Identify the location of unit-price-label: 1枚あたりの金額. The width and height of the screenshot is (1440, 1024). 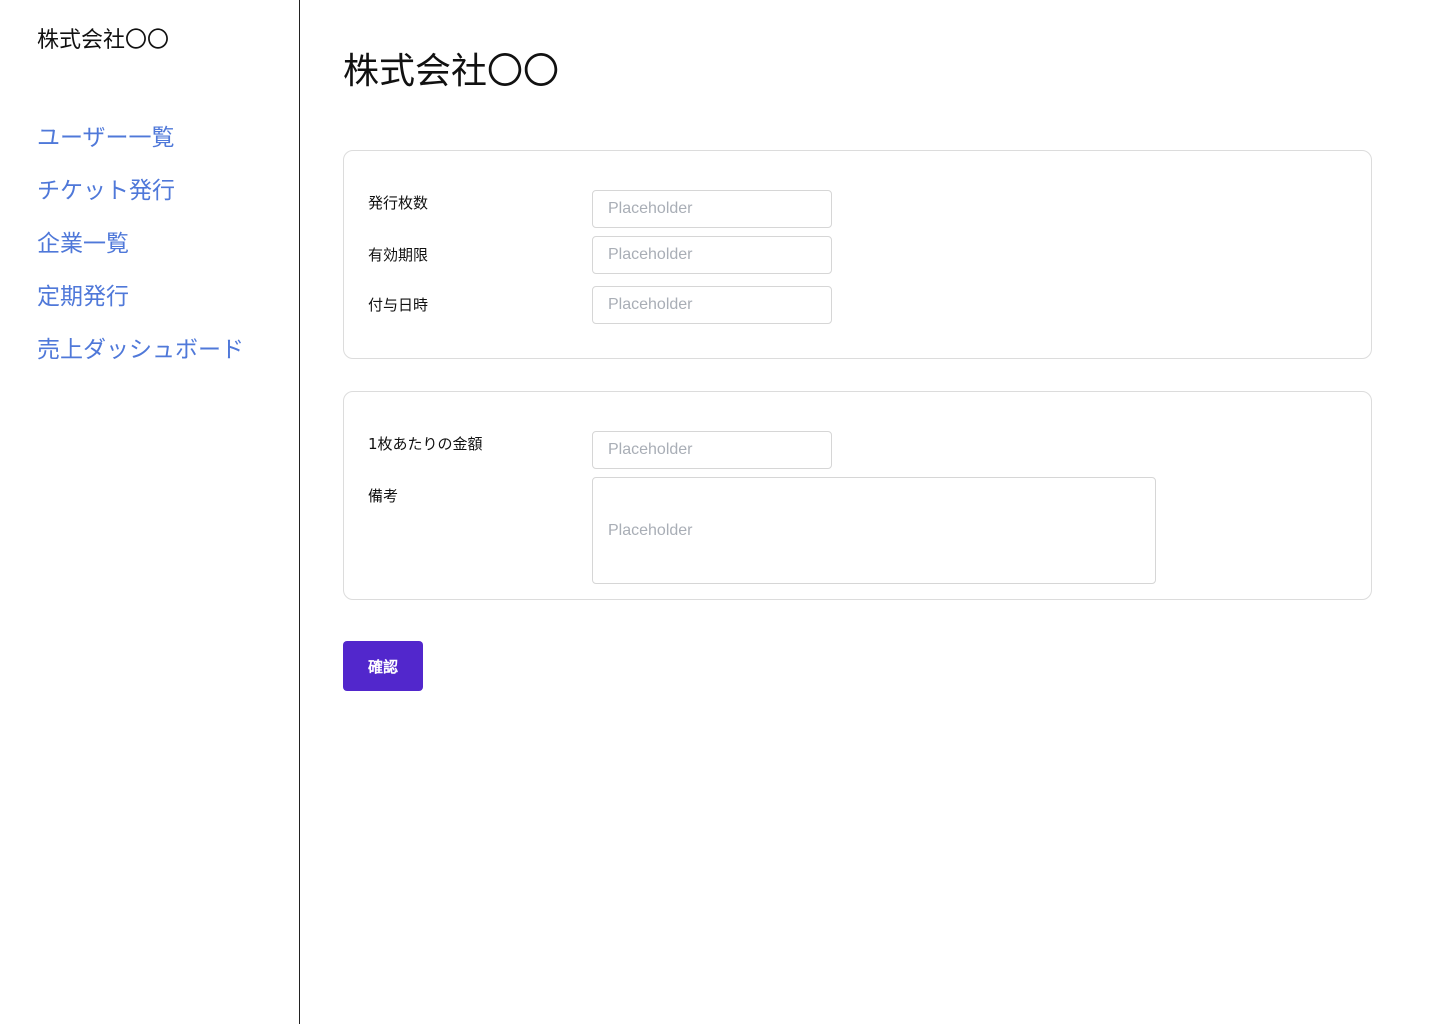
(425, 444).